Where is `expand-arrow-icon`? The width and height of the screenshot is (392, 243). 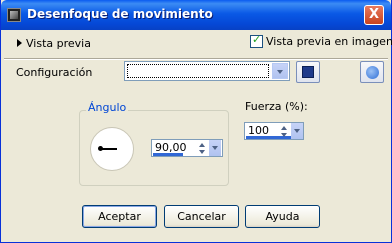 expand-arrow-icon is located at coordinates (19, 43).